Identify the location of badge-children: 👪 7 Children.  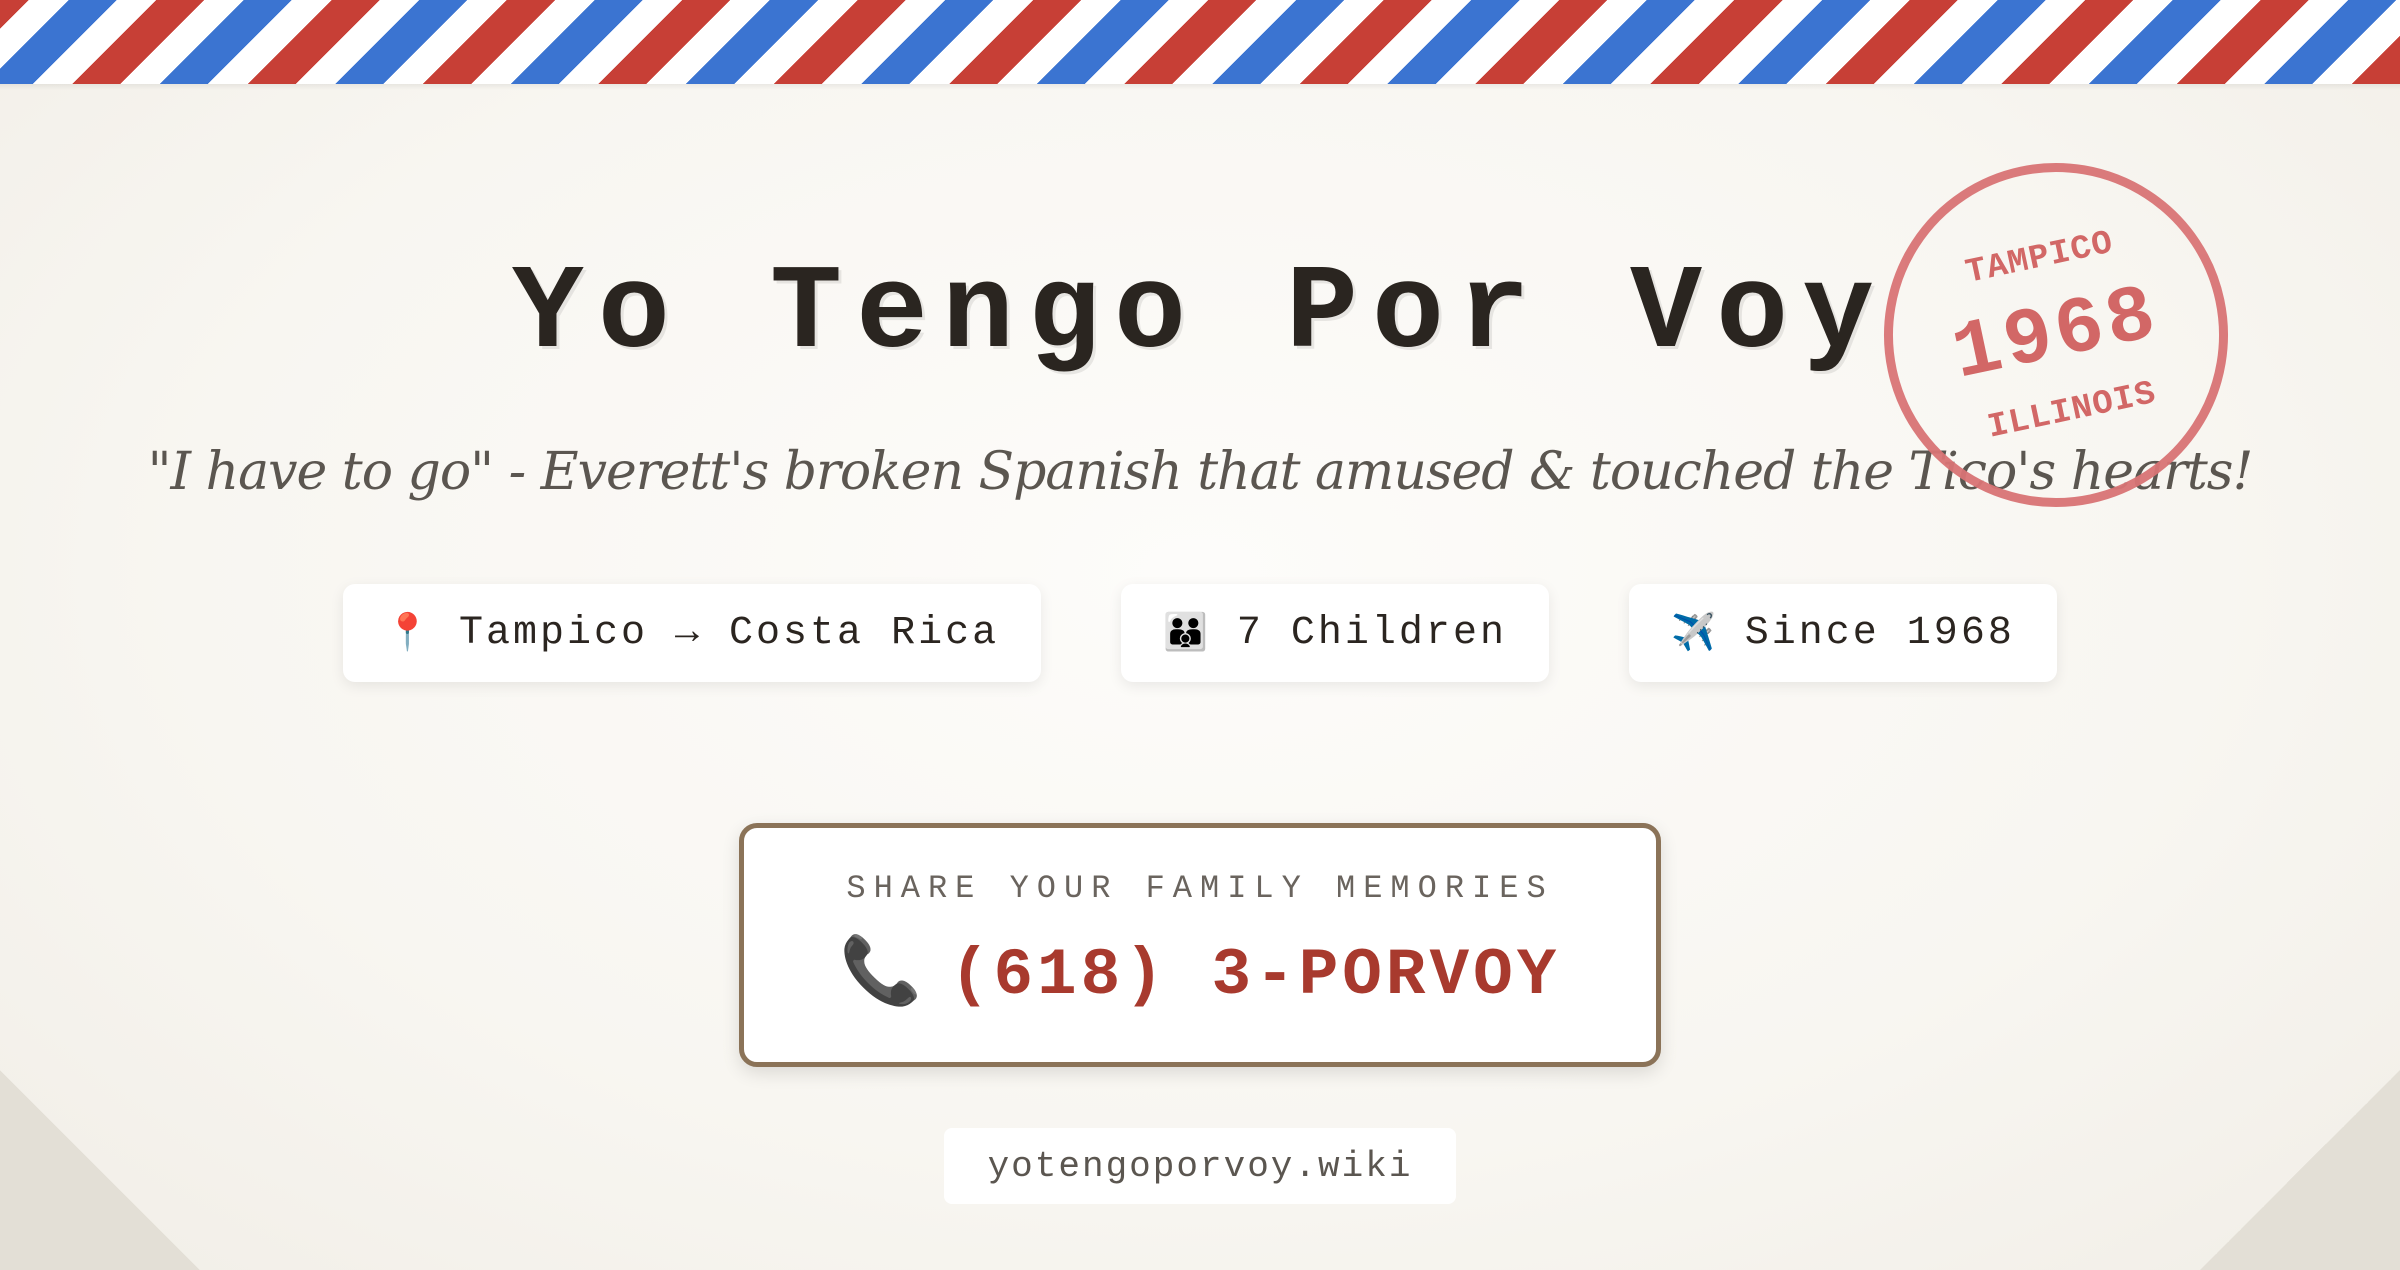
(1335, 633).